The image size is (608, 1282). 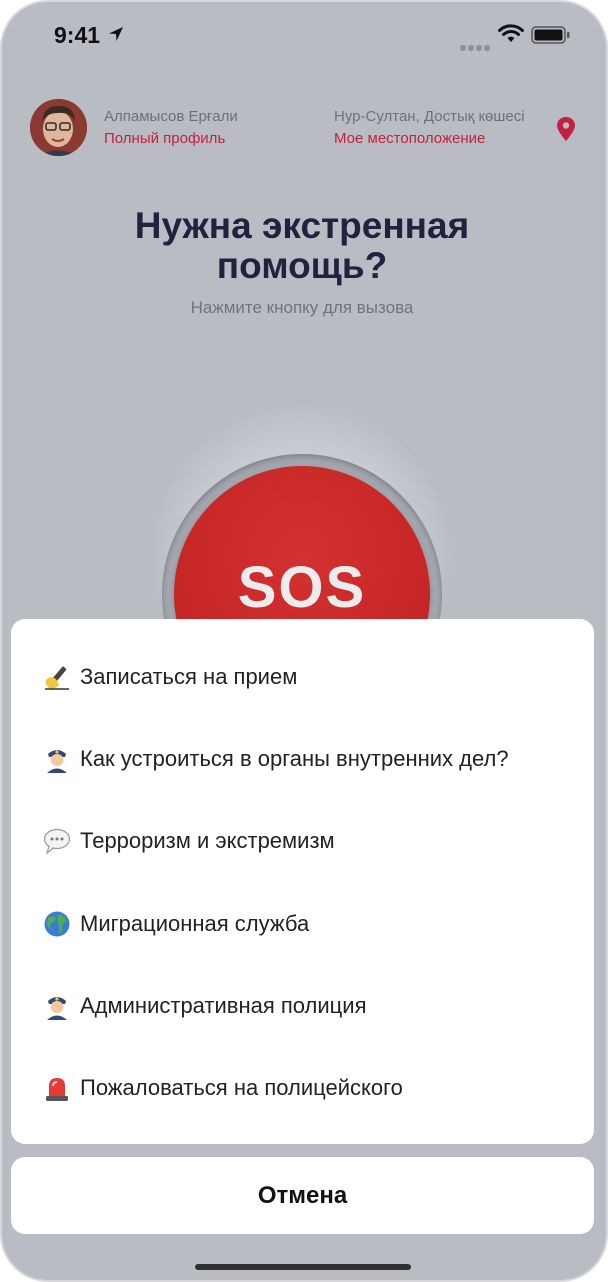 I want to click on status-bar: 9:41, so click(x=304, y=35).